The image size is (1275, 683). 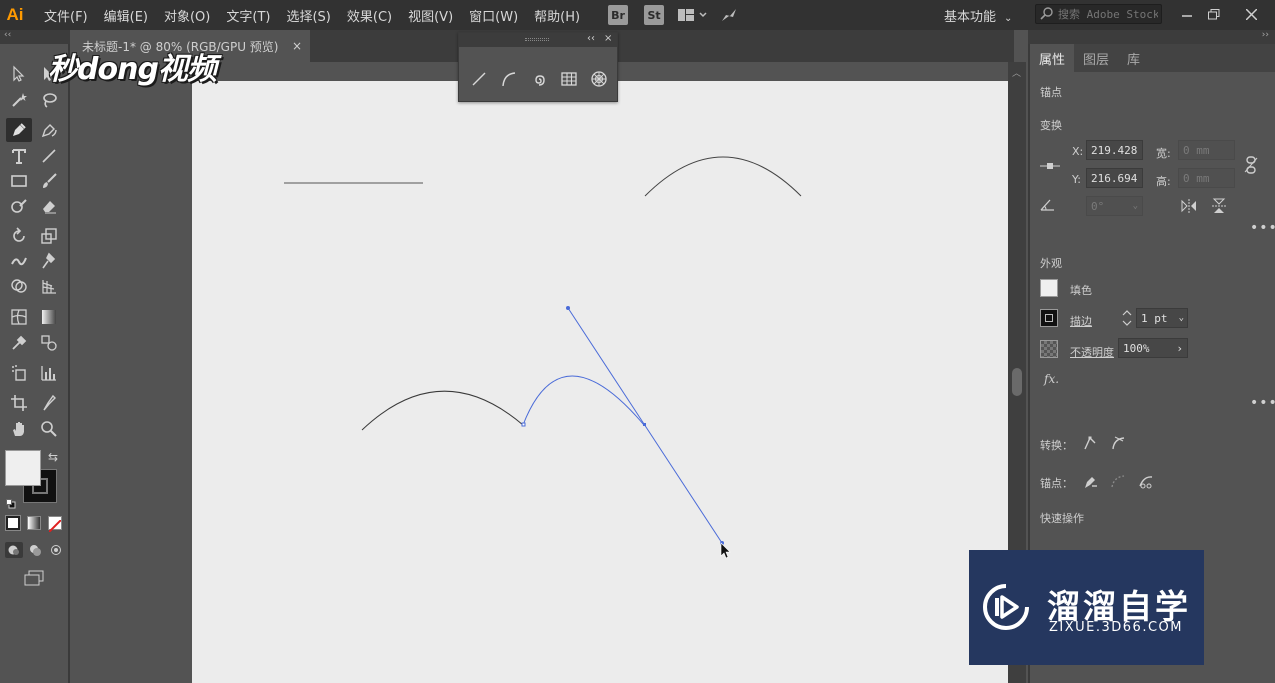 I want to click on menu-view: 视图(V), so click(x=430, y=15).